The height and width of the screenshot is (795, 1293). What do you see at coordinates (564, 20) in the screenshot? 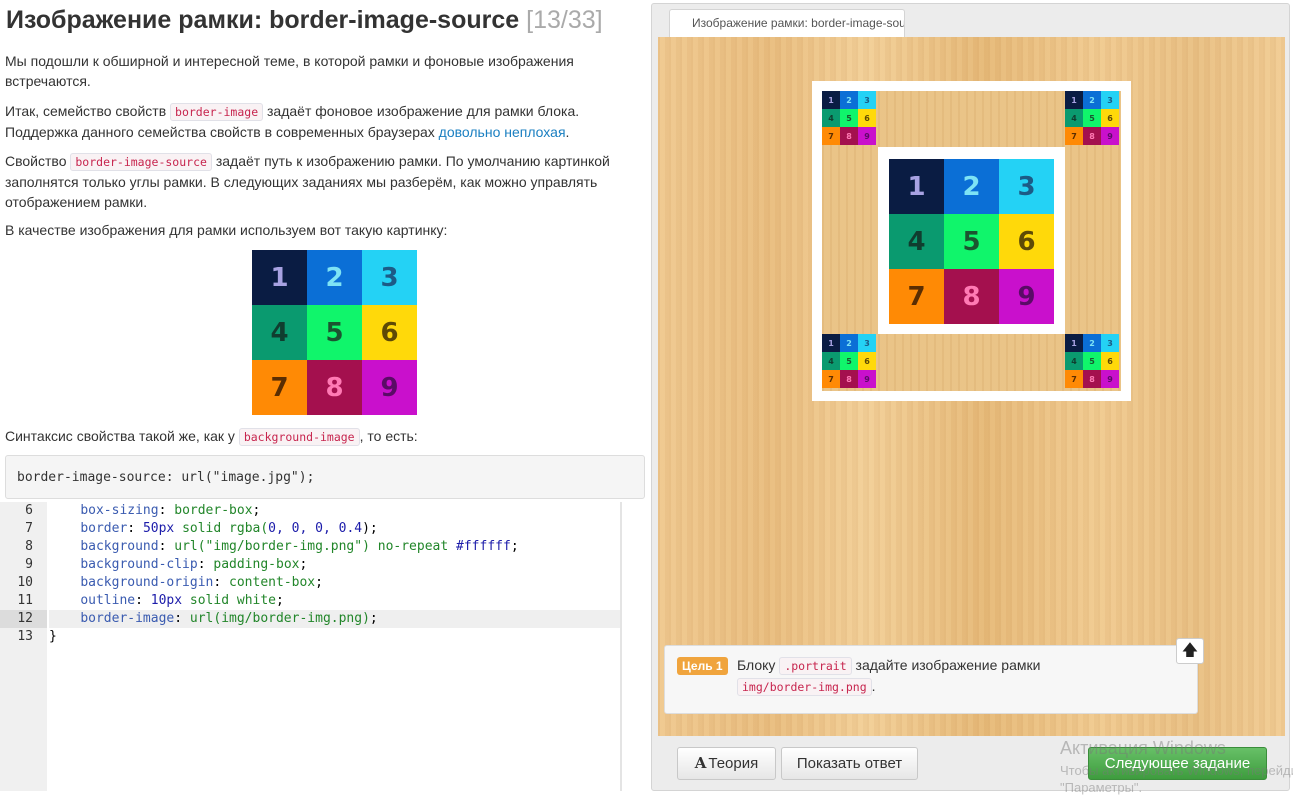
I see `task-counter: [13/33]` at bounding box center [564, 20].